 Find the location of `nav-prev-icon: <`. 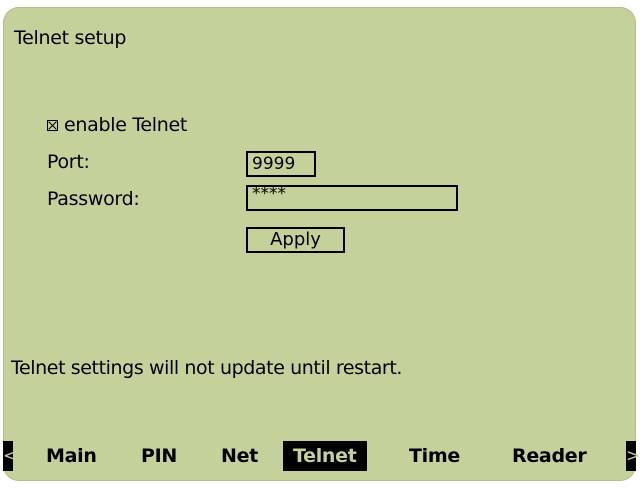

nav-prev-icon: < is located at coordinates (10, 456).